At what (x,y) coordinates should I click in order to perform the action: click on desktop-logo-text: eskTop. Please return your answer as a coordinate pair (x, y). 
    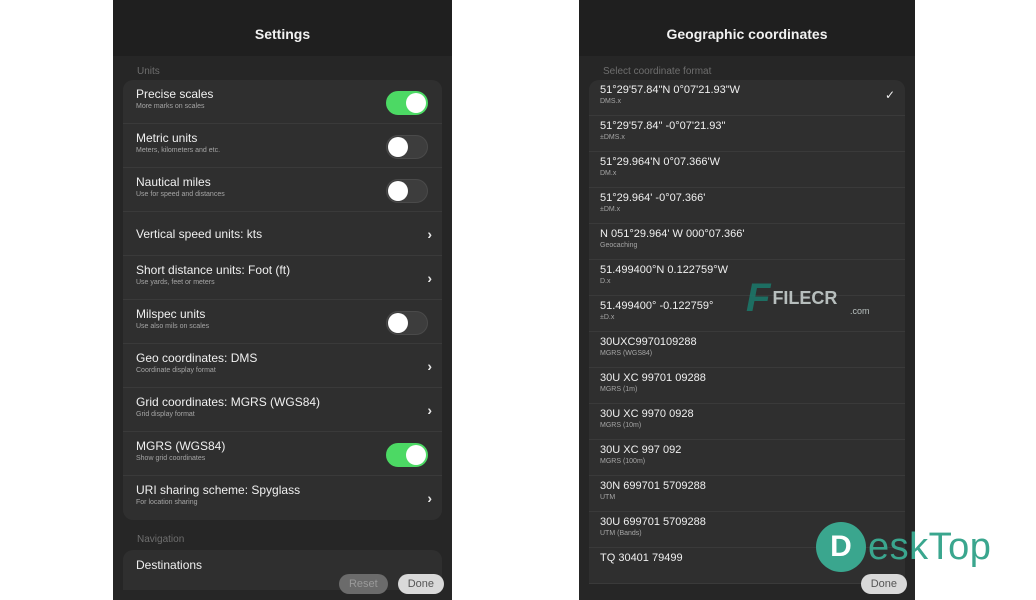
    Looking at the image, I should click on (930, 546).